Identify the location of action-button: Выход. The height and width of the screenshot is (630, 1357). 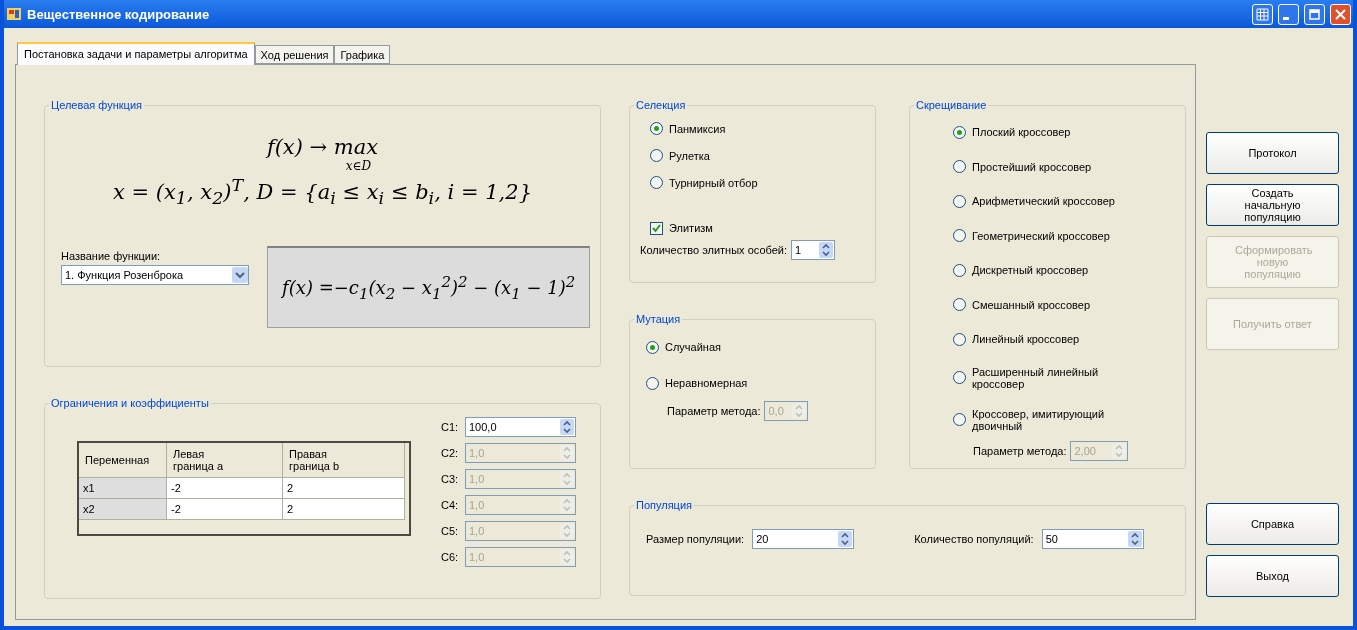
(1272, 576).